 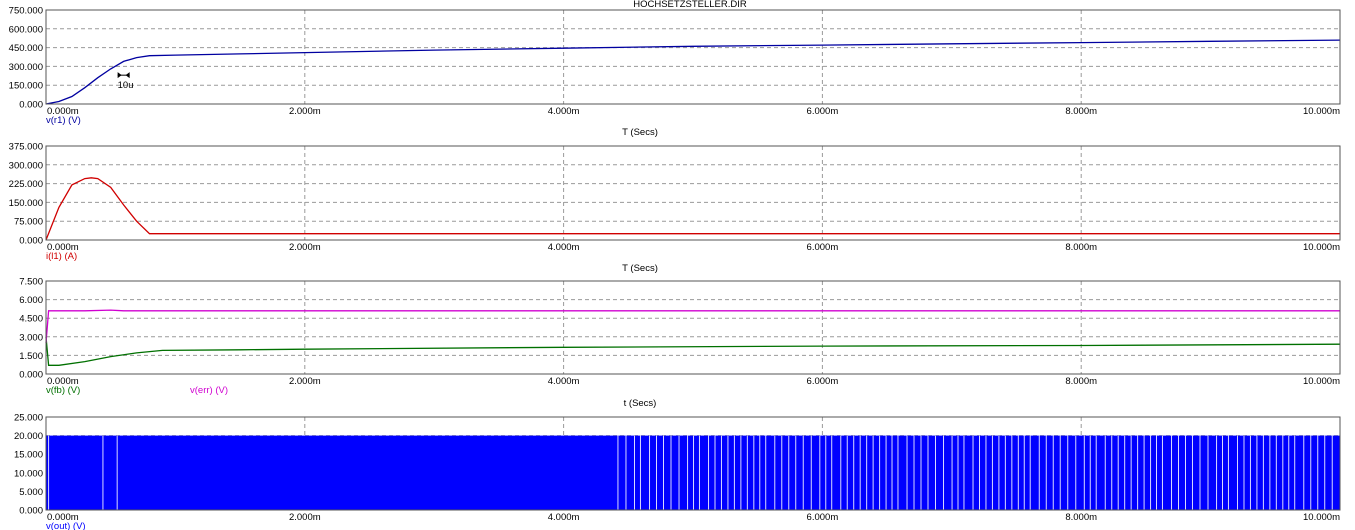 I want to click on cursor-annotation: 10u, so click(x=126, y=85).